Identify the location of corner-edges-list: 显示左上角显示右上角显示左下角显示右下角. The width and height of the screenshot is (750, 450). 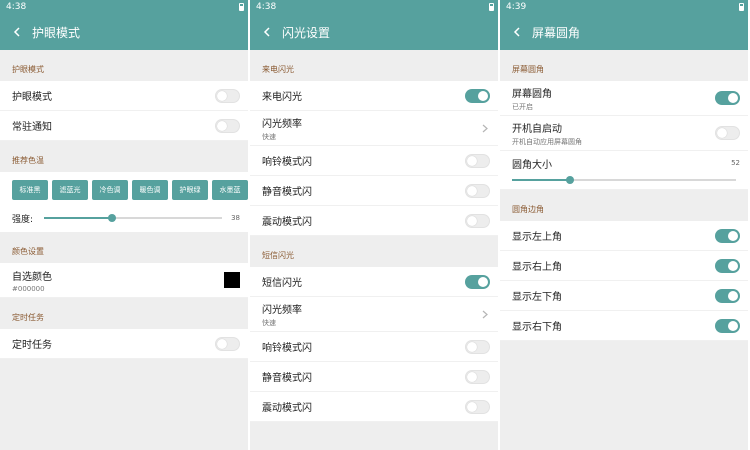
(624, 281).